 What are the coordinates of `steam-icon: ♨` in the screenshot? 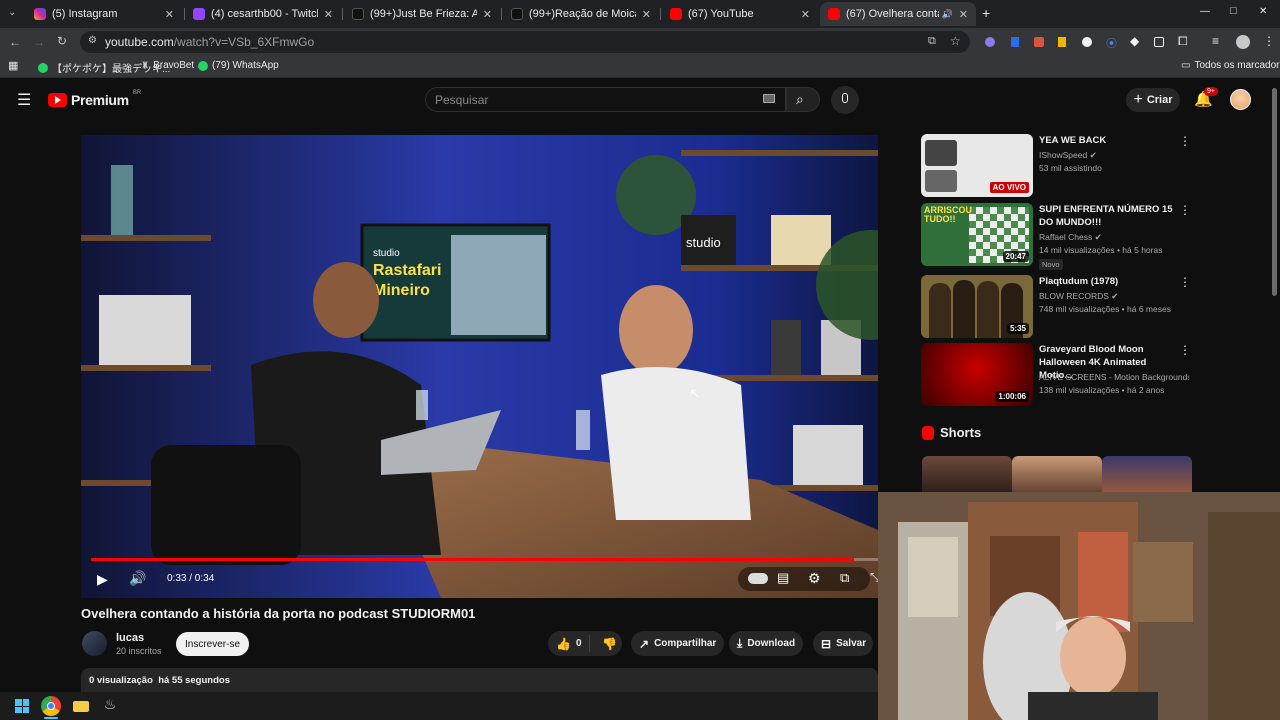 It's located at (110, 706).